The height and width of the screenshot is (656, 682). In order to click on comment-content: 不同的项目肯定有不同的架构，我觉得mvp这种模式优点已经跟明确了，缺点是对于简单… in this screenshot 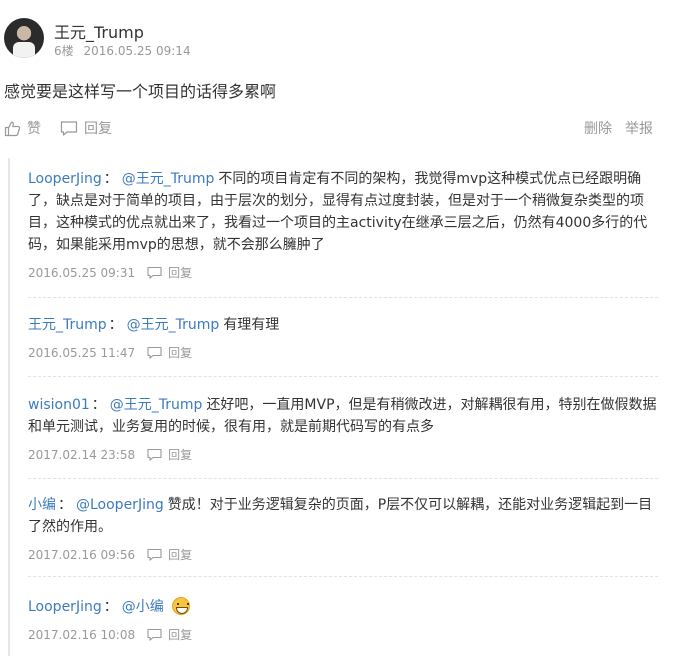, I will do `click(338, 212)`.